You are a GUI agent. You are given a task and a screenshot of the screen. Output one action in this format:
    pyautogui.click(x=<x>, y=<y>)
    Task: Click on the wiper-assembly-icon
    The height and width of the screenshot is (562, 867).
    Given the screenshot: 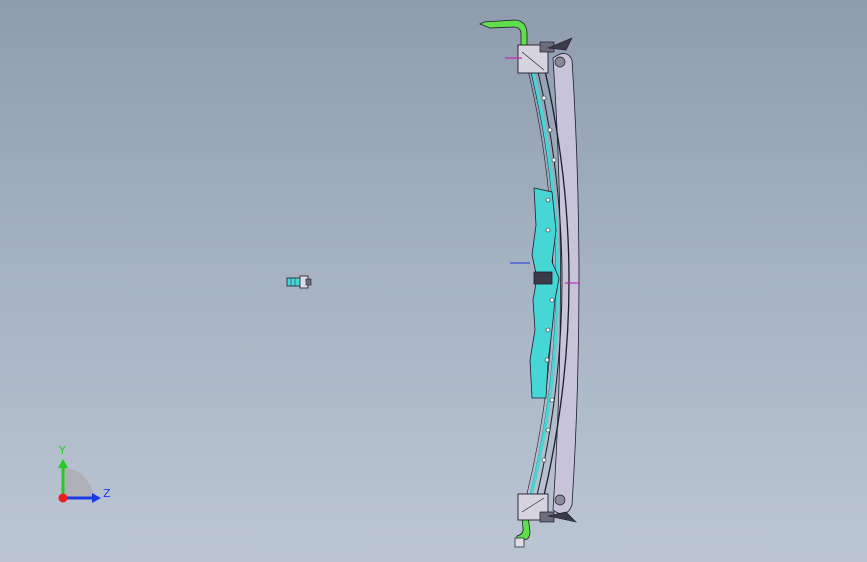 What is the action you would take?
    pyautogui.click(x=529, y=283)
    